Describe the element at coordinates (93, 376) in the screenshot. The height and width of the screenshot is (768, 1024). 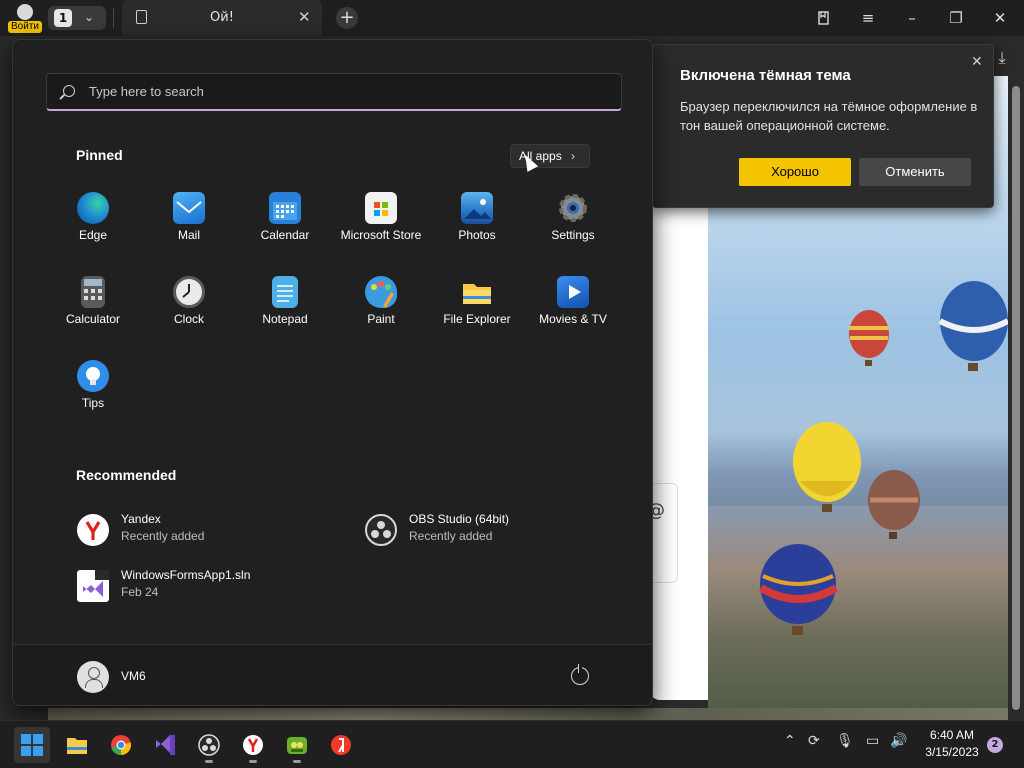
I see `lightbulb-icon` at that location.